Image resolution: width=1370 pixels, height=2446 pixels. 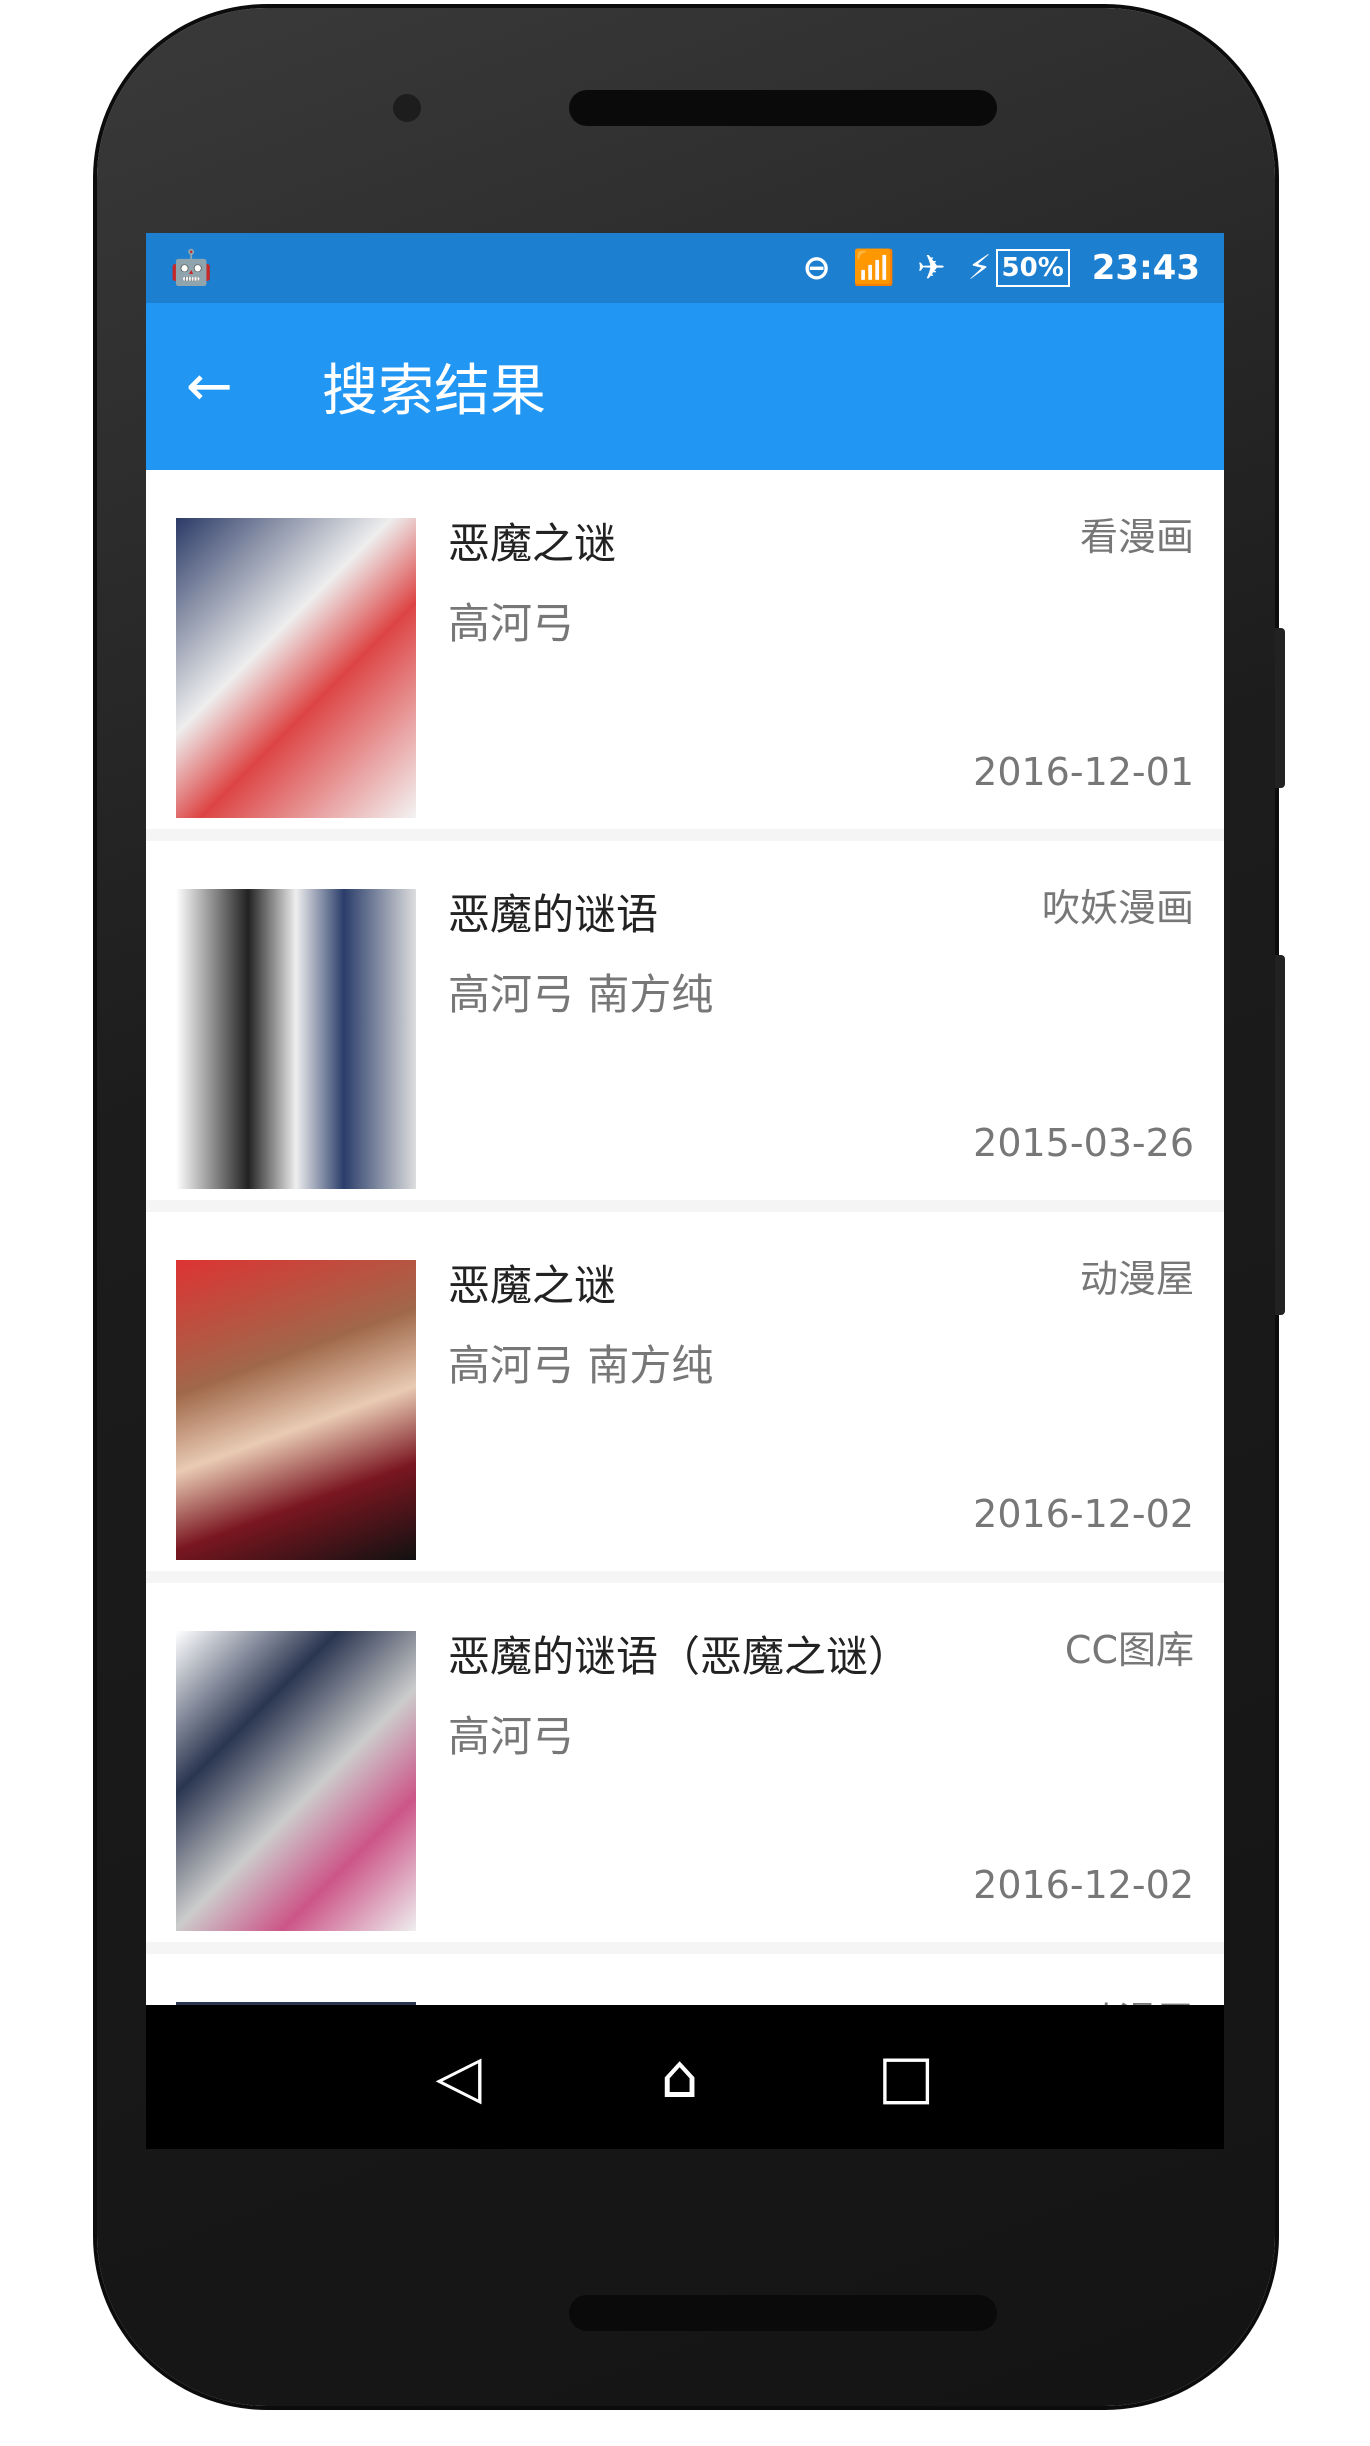 I want to click on status-bar: 🤖 ⊖ 📶 ✈ ⚡ 50% 23:43, so click(x=685, y=268).